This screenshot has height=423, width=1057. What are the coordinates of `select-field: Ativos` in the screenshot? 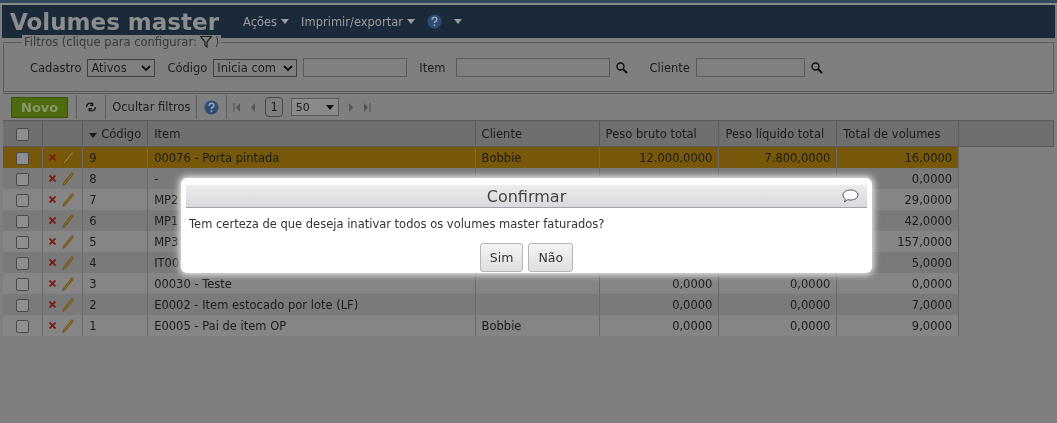 It's located at (121, 67).